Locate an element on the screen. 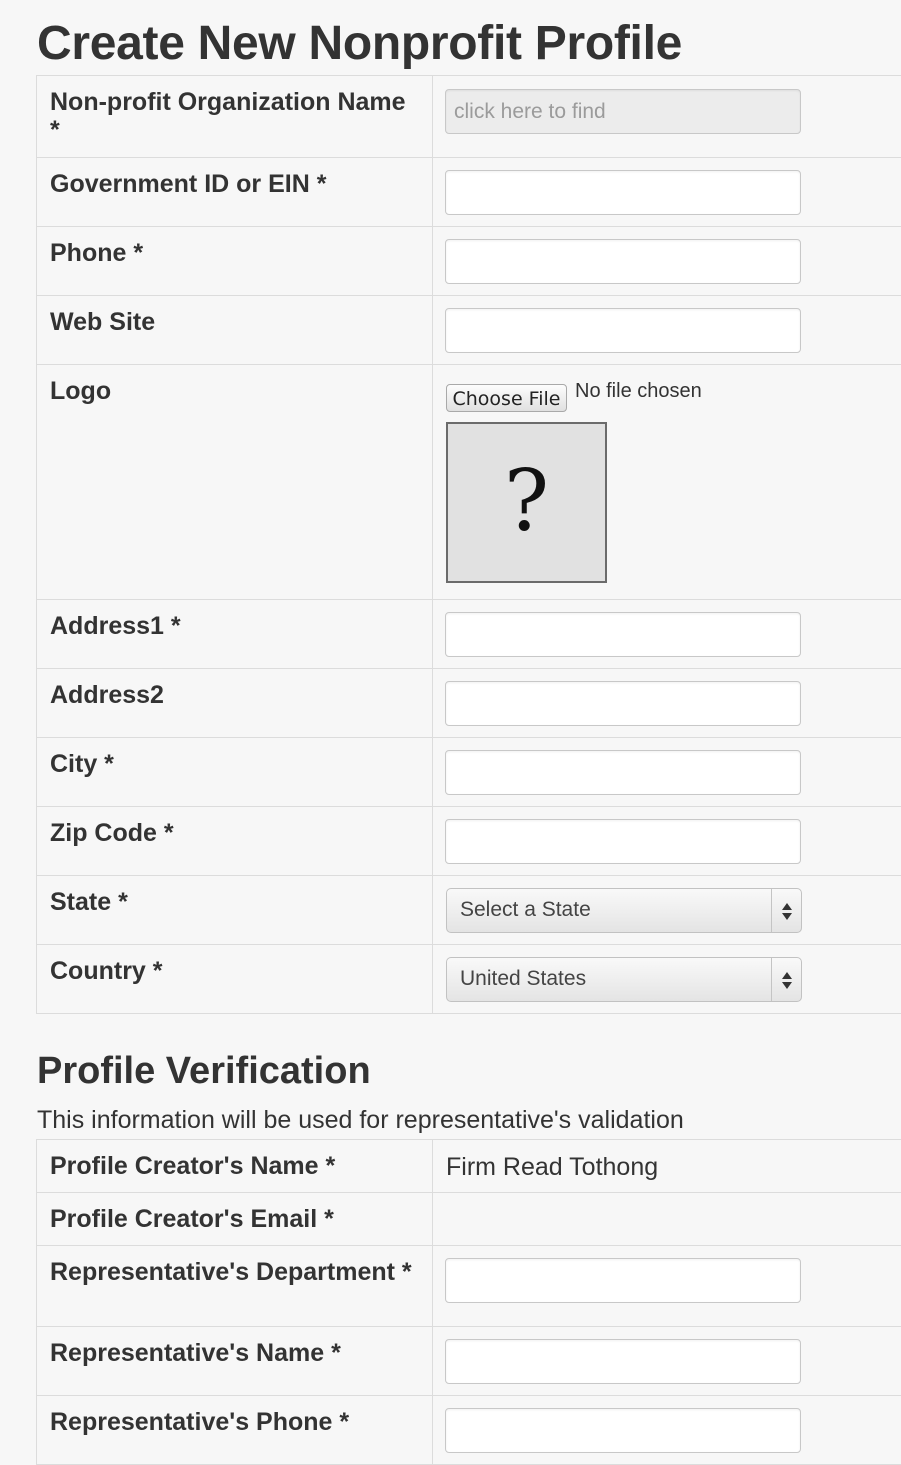 The height and width of the screenshot is (1465, 901). rep-phone-input is located at coordinates (623, 1430).